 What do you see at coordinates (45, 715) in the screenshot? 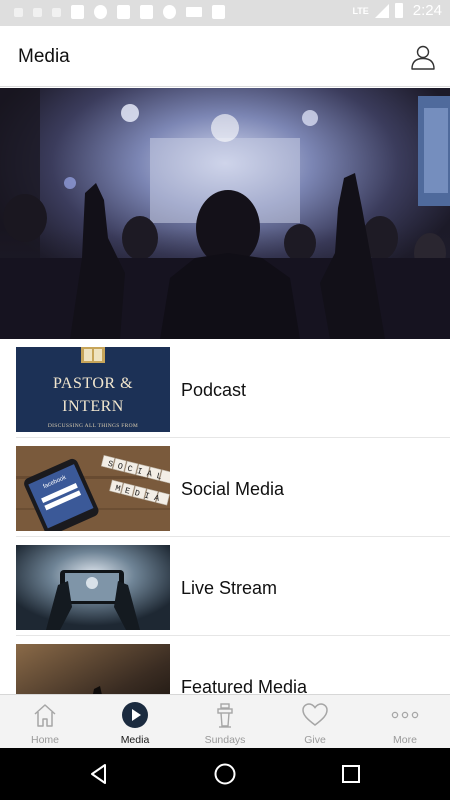
I see `home-icon` at bounding box center [45, 715].